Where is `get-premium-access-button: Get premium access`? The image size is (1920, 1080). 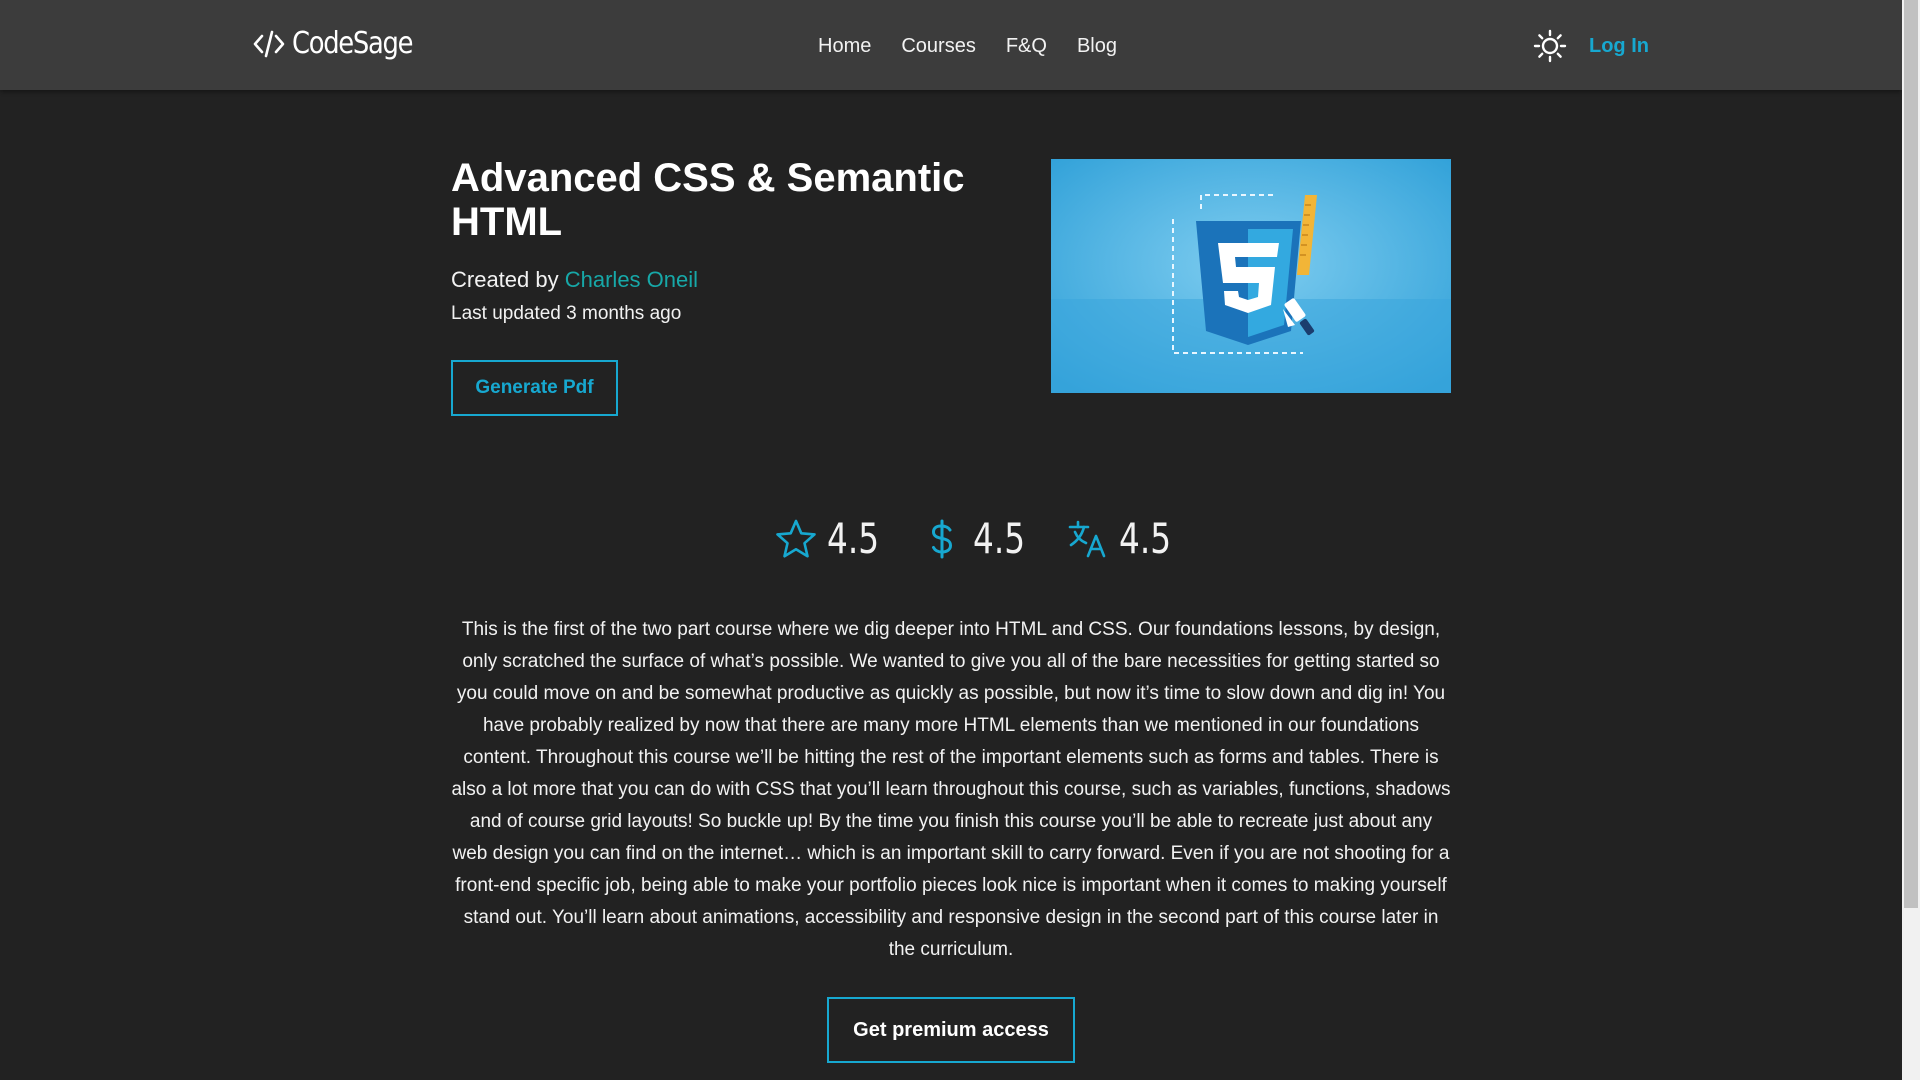 get-premium-access-button: Get premium access is located at coordinates (951, 1030).